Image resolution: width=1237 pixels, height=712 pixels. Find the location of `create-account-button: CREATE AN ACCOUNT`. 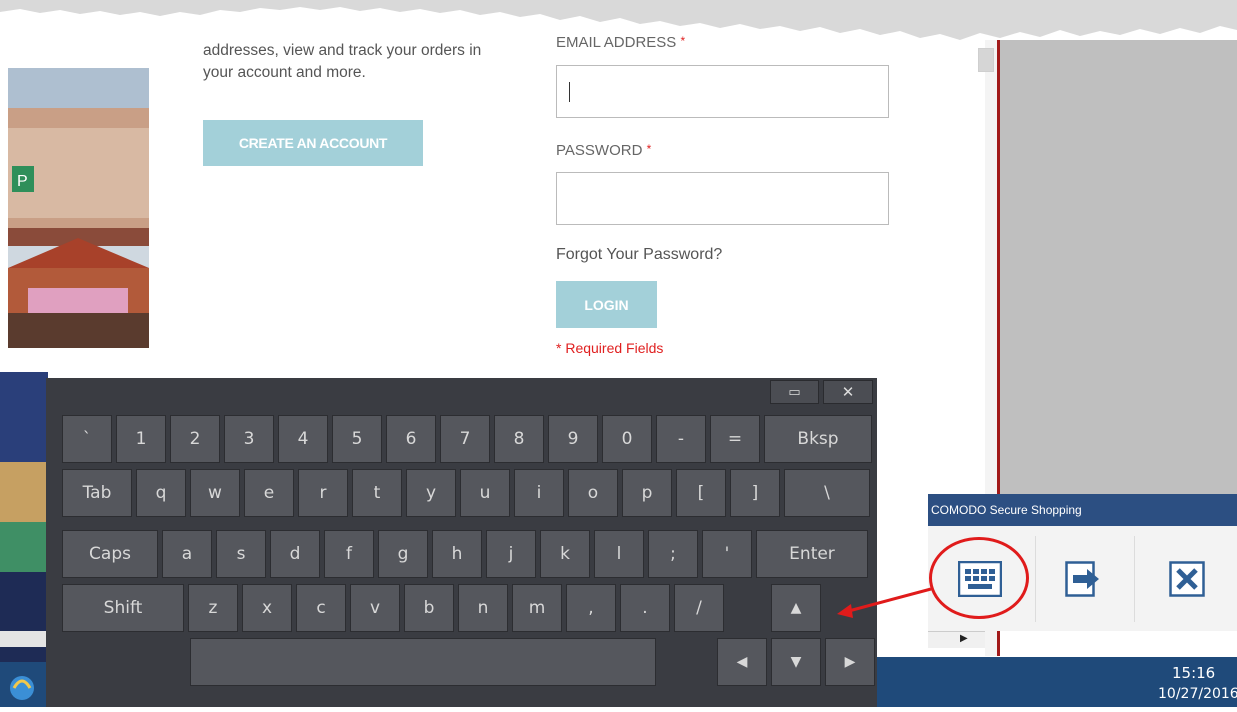

create-account-button: CREATE AN ACCOUNT is located at coordinates (313, 143).